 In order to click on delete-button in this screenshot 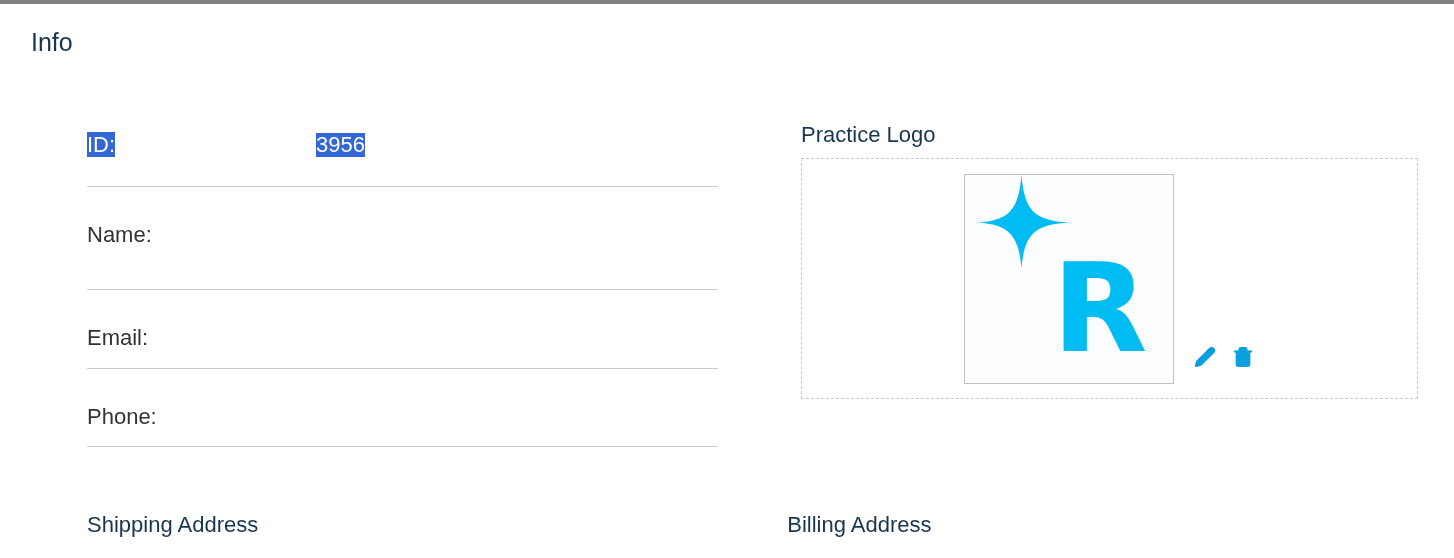, I will do `click(1243, 357)`.